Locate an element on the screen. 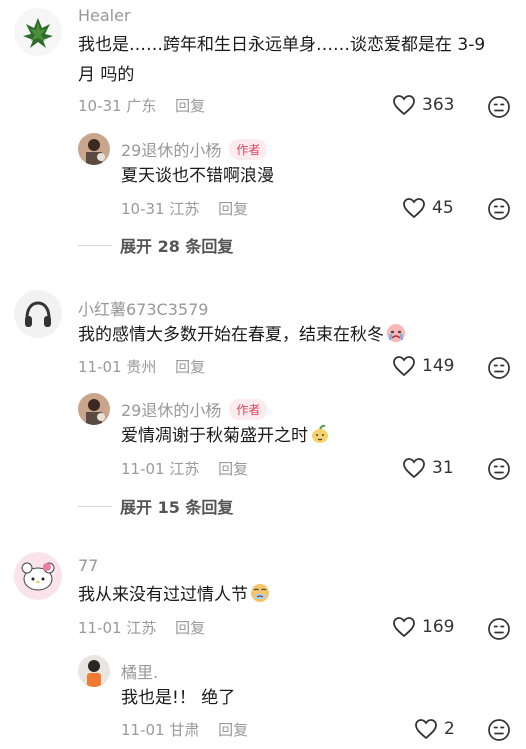 The width and height of the screenshot is (526, 749). comment-text: 我的感情大多数开始在春夏，结束在秋冬 is located at coordinates (288, 335).